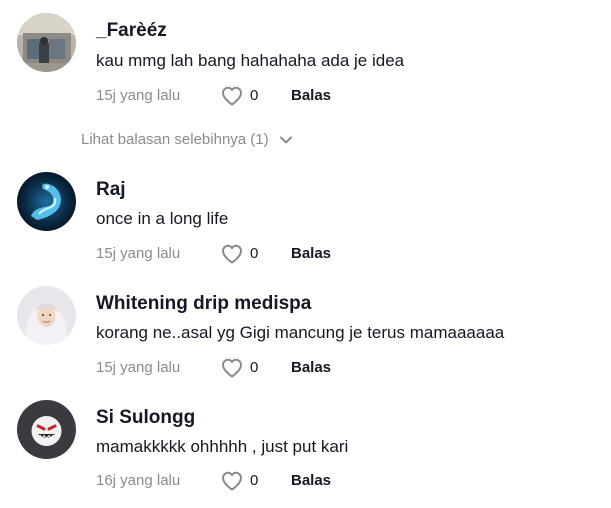  Describe the element at coordinates (175, 139) in the screenshot. I see `view-more-replies-label: Lihat balasan selebihnya (1)` at that location.